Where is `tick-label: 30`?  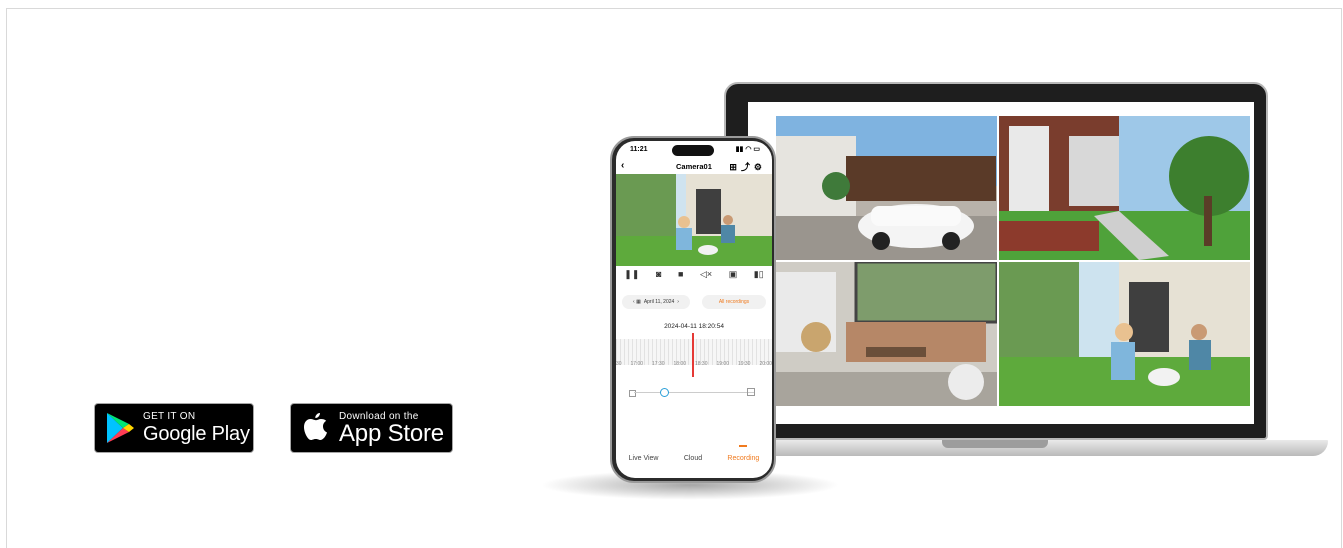 tick-label: 30 is located at coordinates (619, 364).